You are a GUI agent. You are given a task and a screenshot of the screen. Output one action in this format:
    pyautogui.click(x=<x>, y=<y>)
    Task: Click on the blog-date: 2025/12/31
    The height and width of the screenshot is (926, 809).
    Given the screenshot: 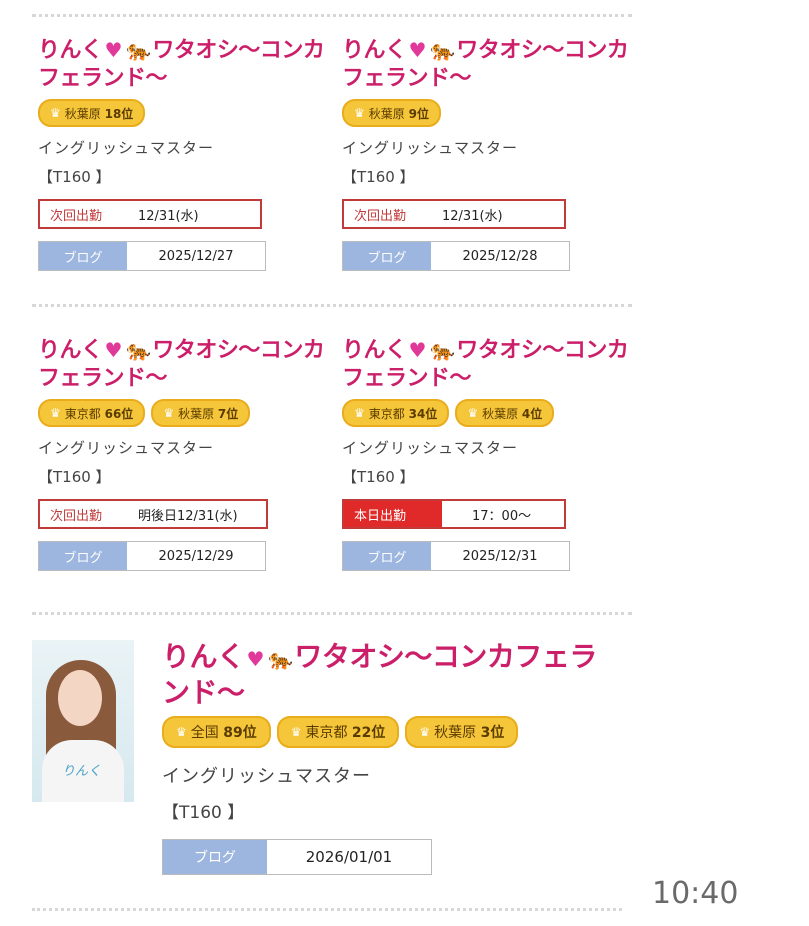 What is the action you would take?
    pyautogui.click(x=500, y=556)
    